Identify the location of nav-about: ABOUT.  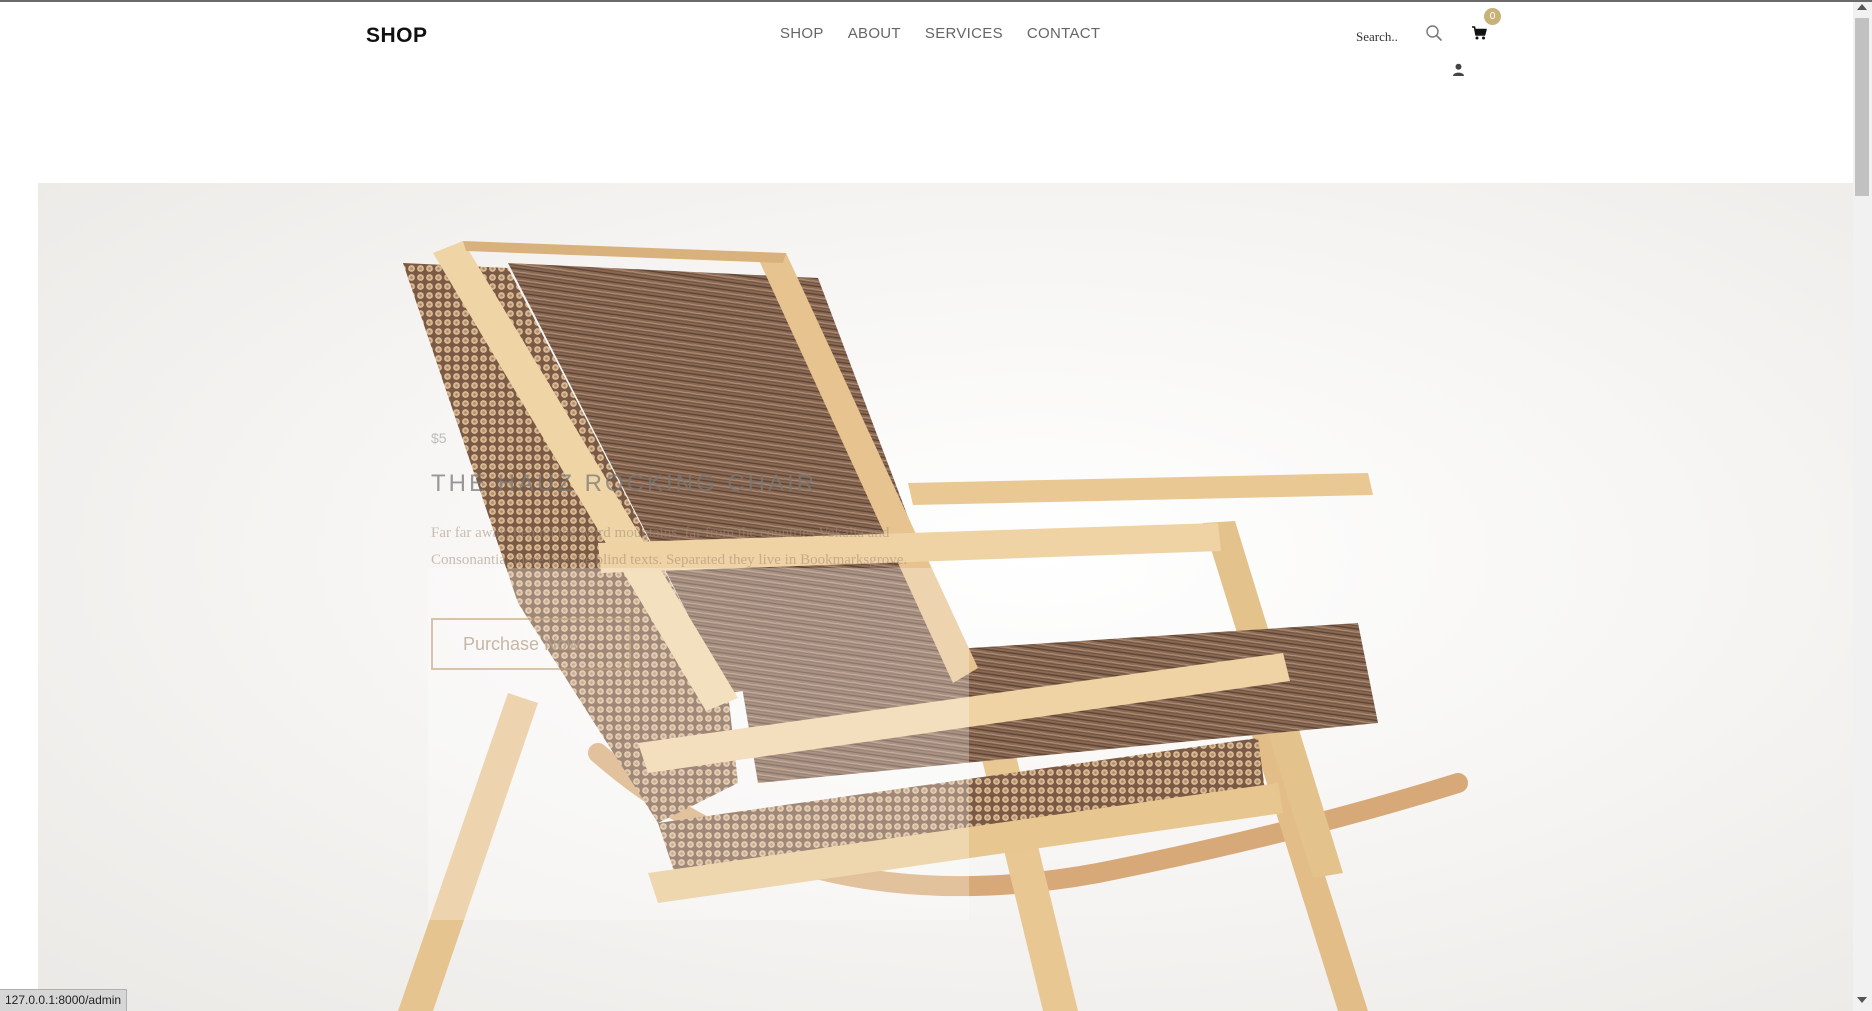
(874, 33).